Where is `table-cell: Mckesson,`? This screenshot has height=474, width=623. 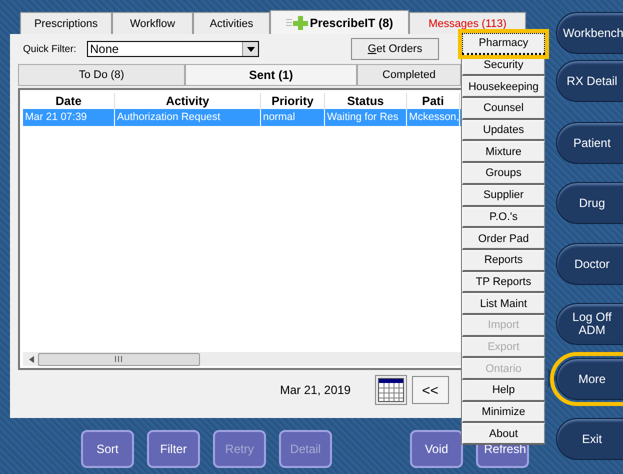 table-cell: Mckesson, is located at coordinates (433, 117).